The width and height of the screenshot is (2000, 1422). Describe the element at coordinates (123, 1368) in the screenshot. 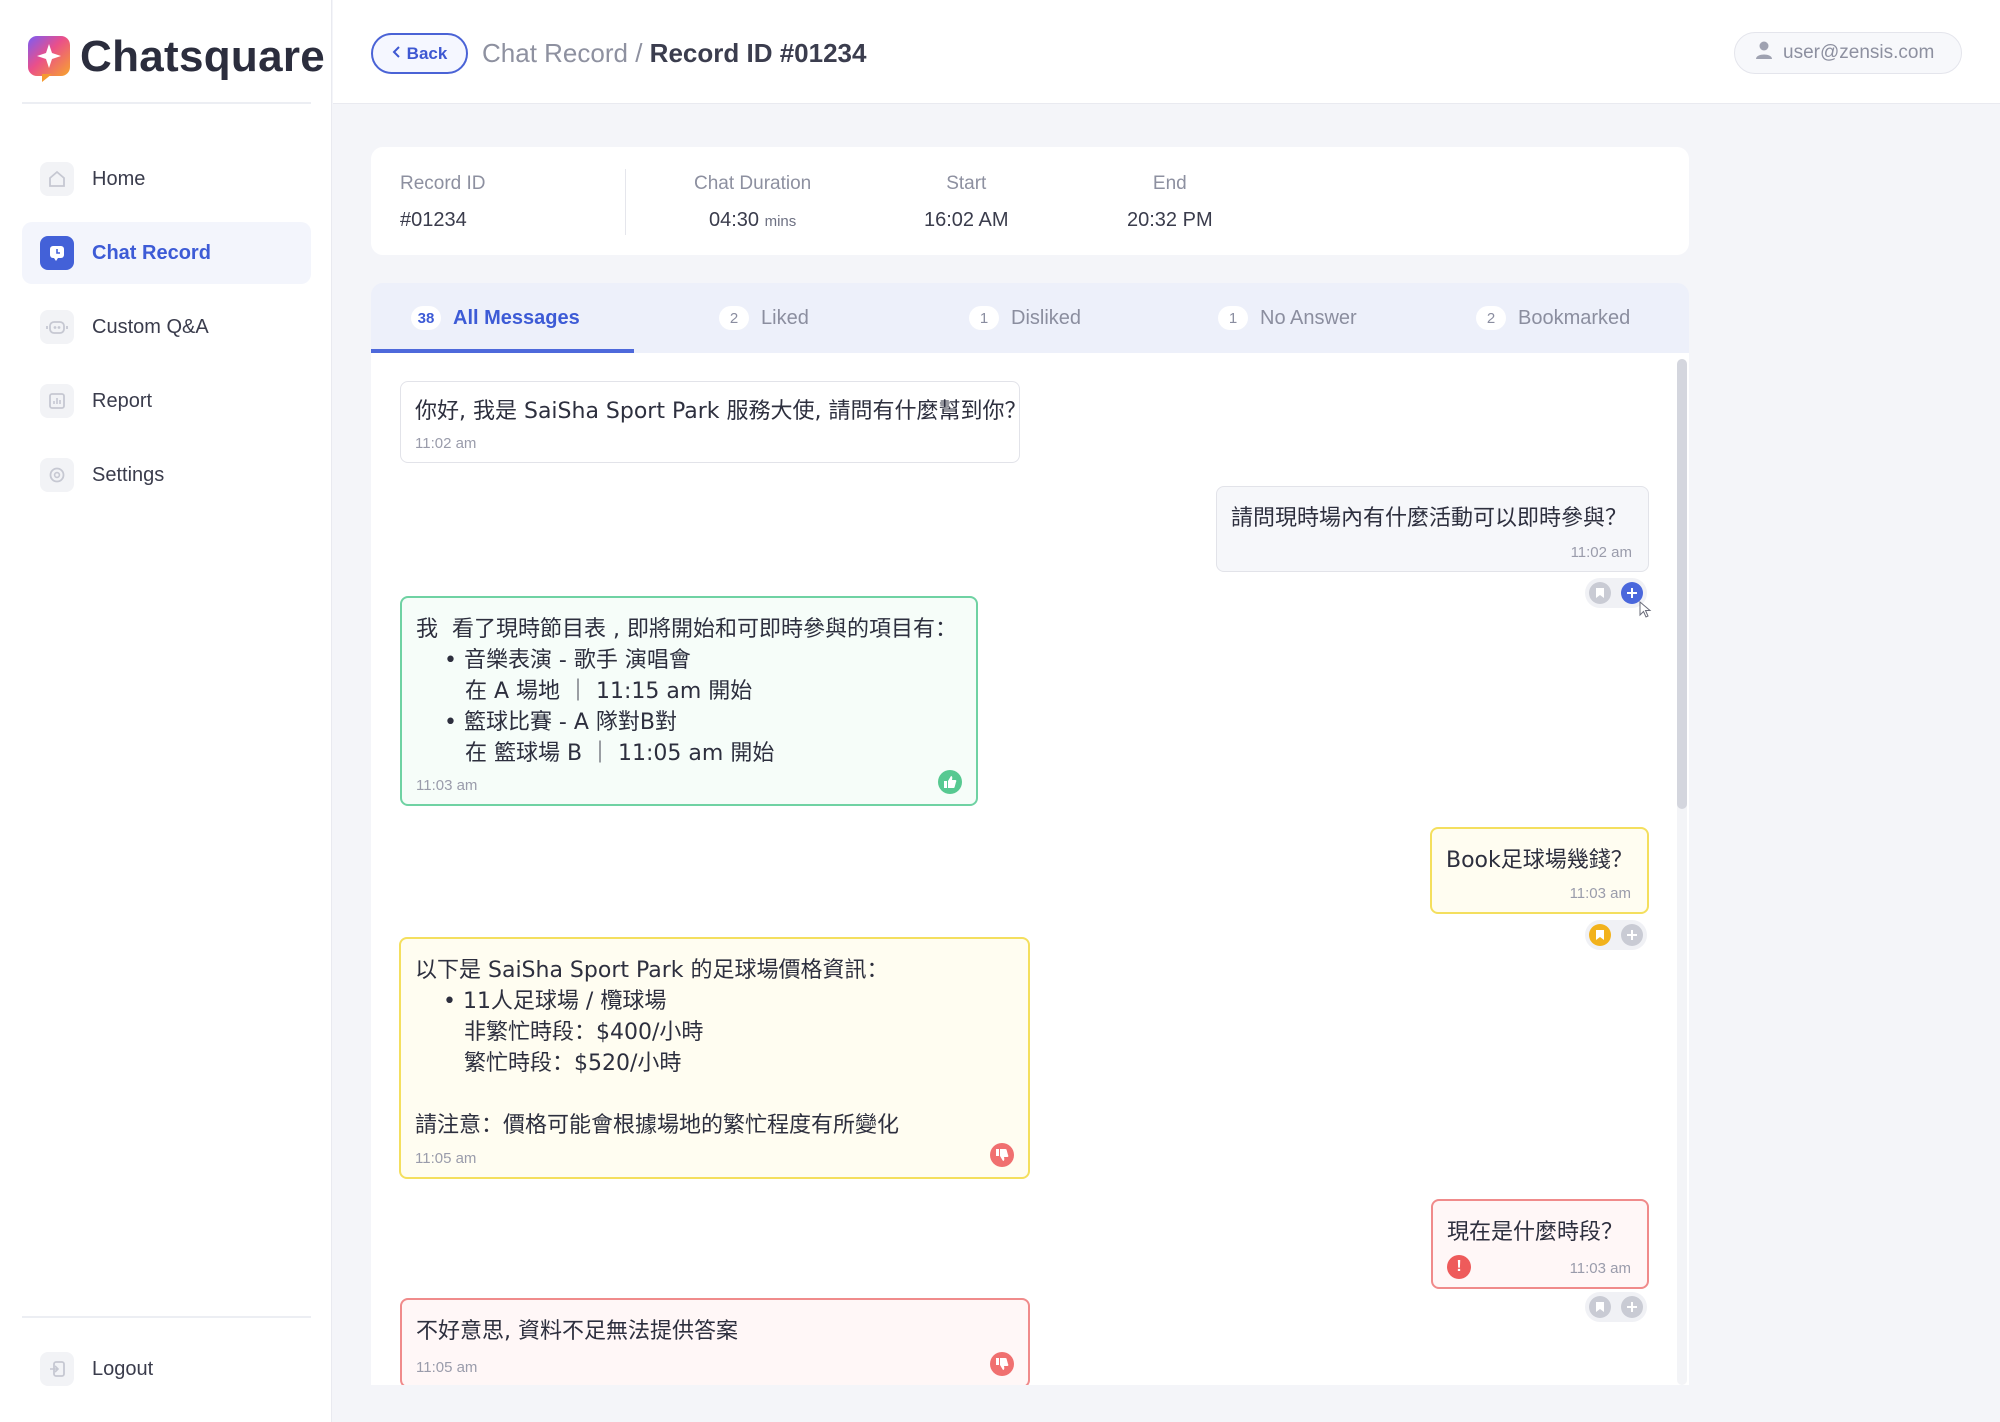

I see `logout-label: Logout` at that location.